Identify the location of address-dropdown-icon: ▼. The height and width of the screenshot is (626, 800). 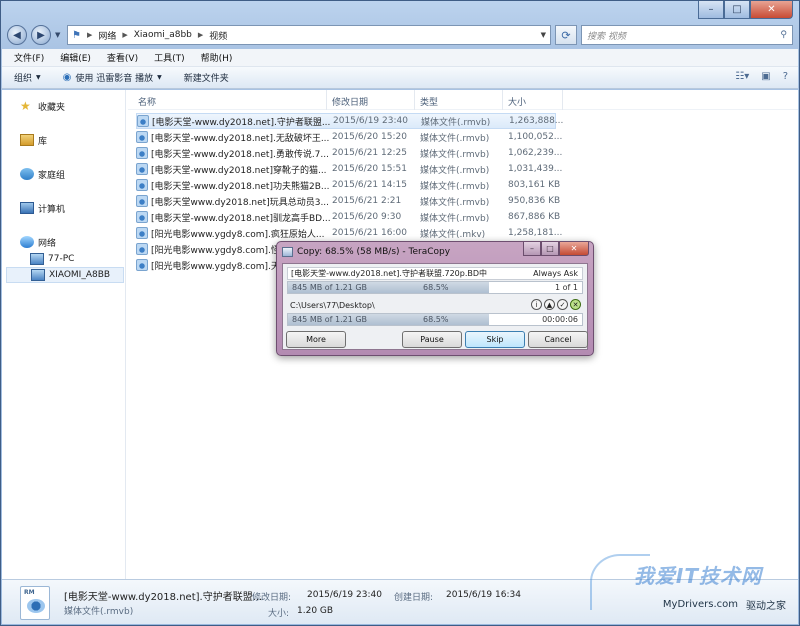
(543, 35).